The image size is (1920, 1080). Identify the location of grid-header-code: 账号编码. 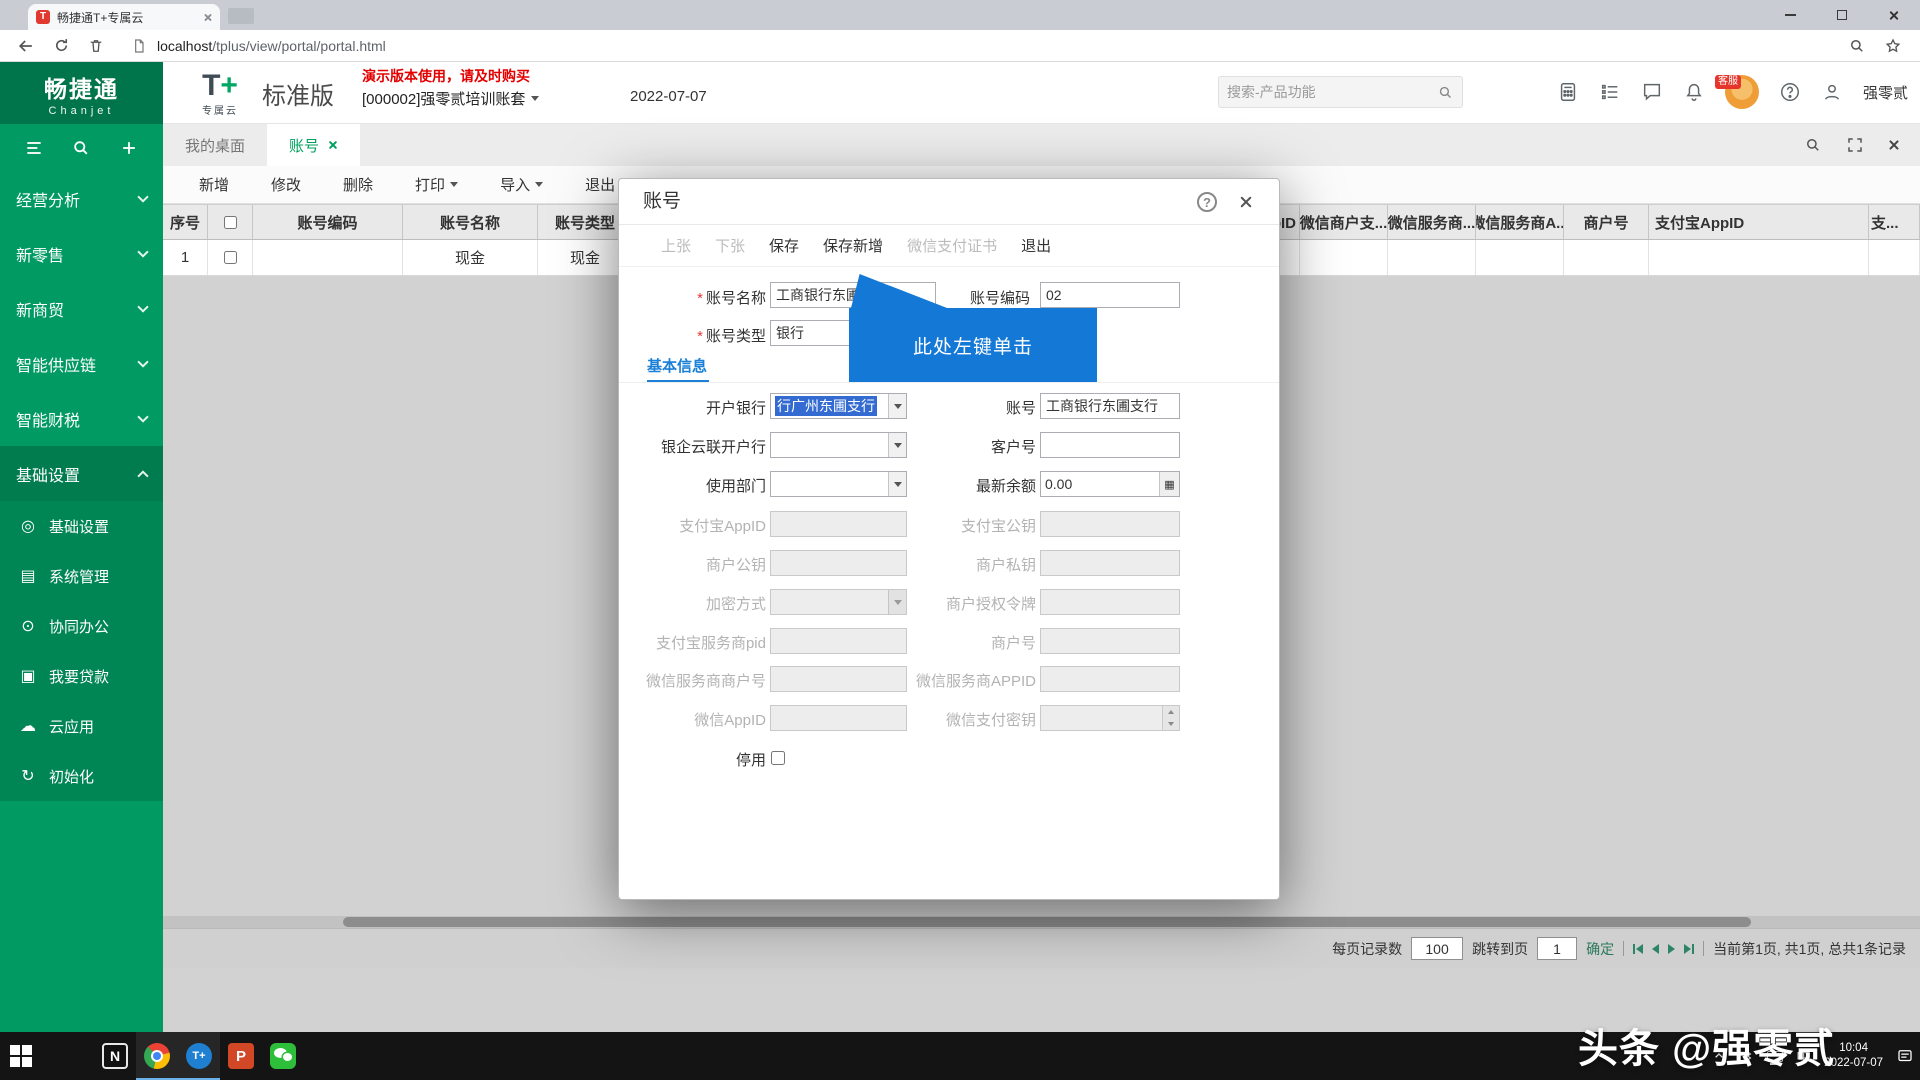
(328, 222).